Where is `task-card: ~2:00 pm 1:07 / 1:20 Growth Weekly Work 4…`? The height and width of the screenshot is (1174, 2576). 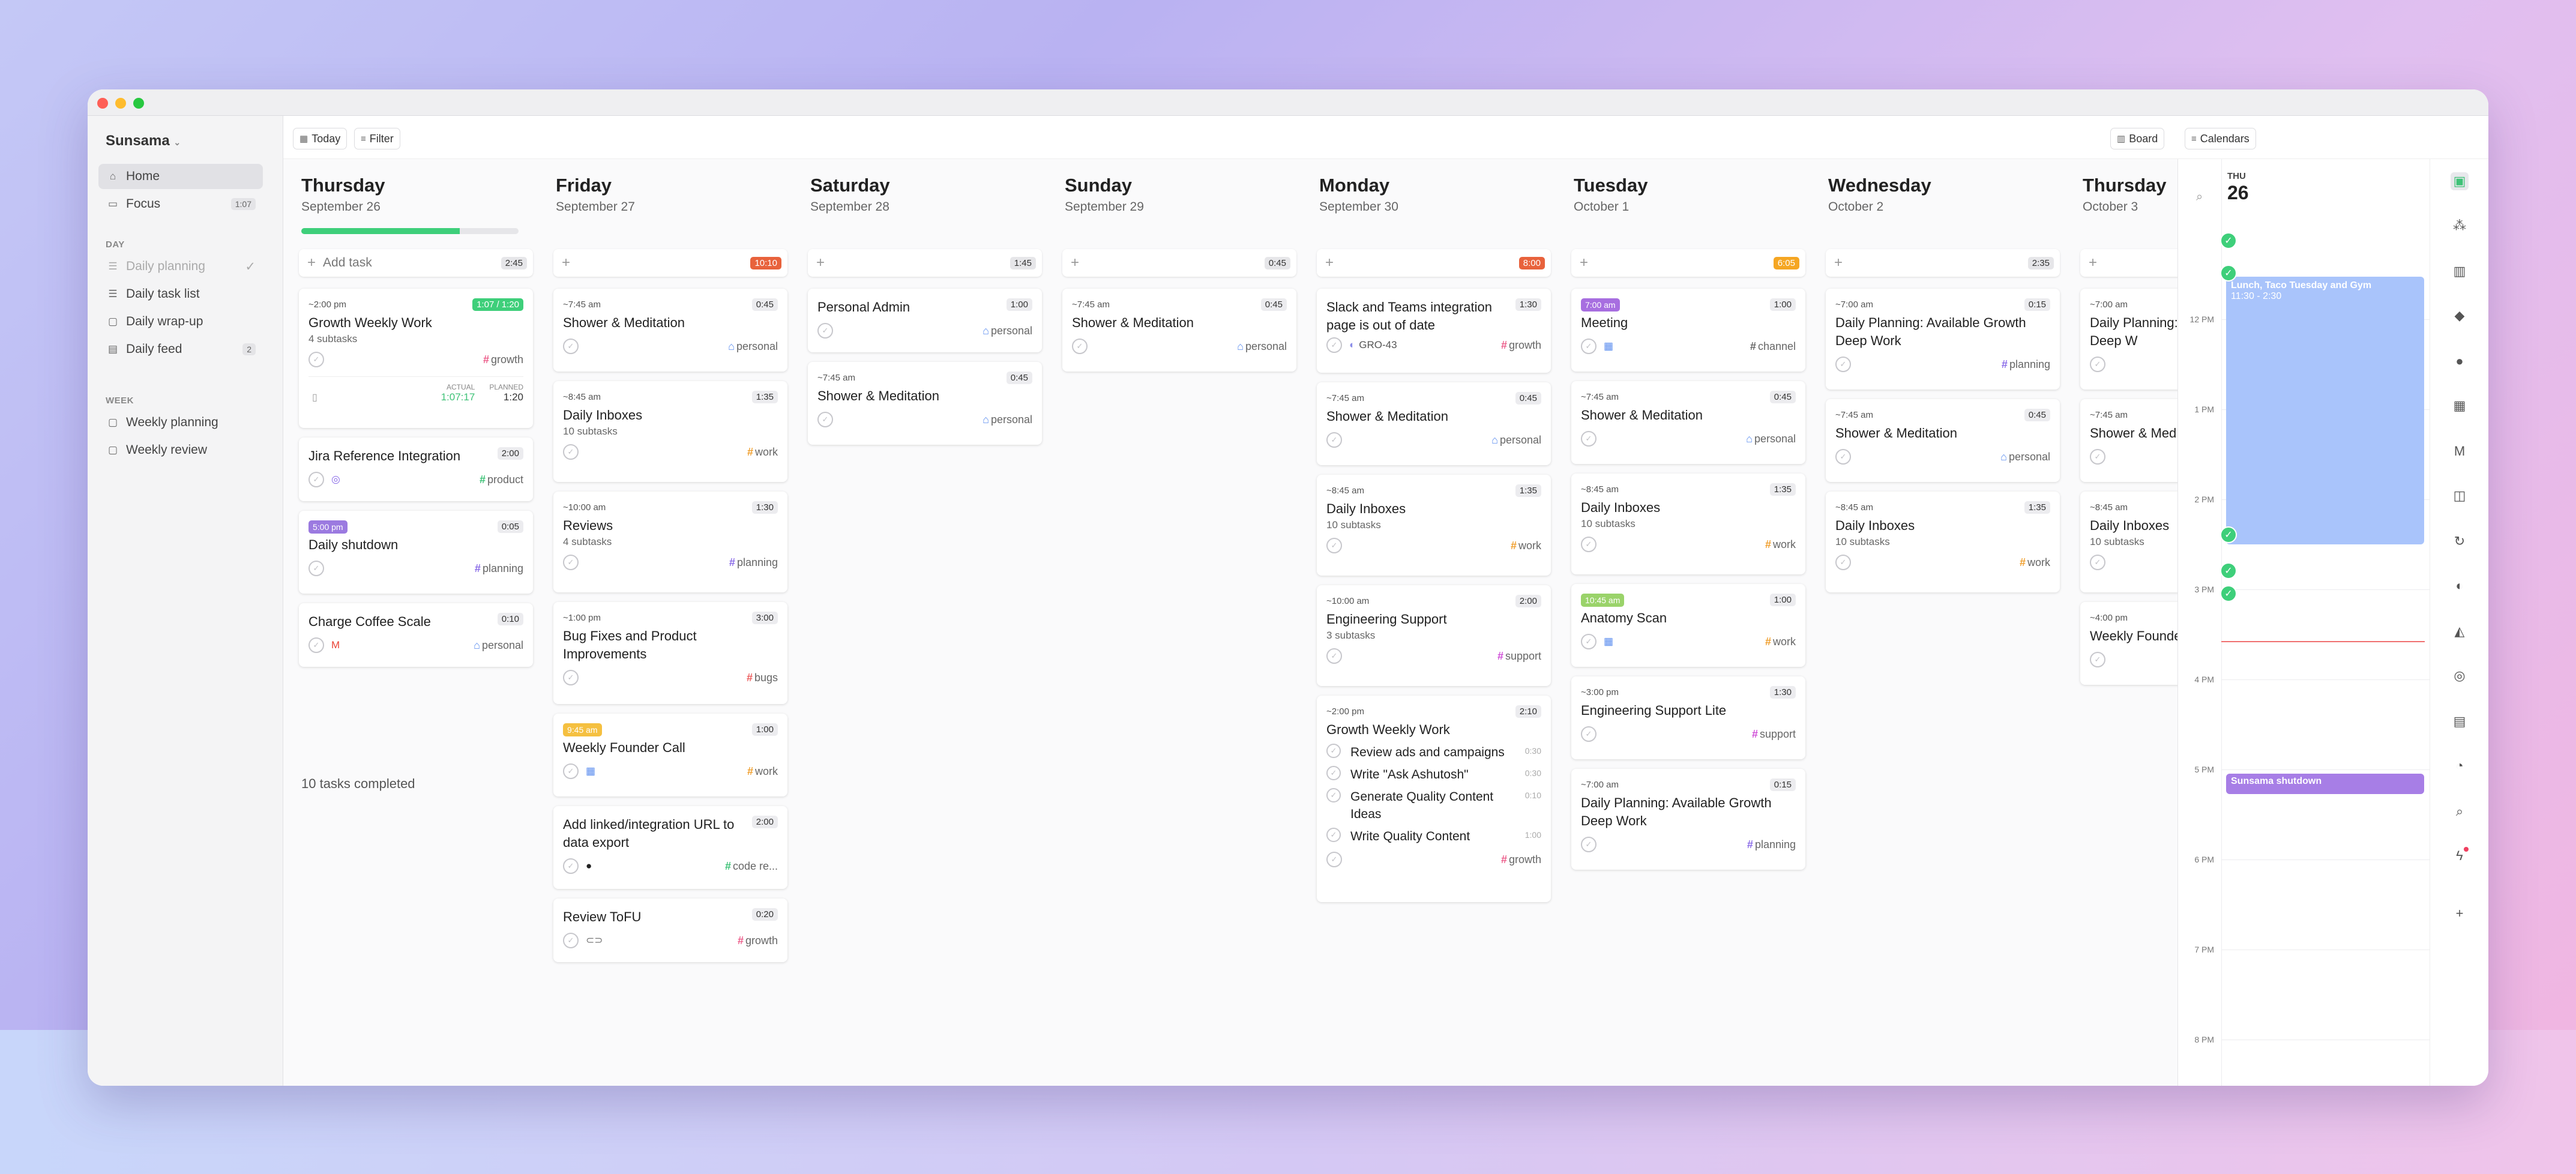 task-card: ~2:00 pm 1:07 / 1:20 Growth Weekly Work 4… is located at coordinates (416, 358).